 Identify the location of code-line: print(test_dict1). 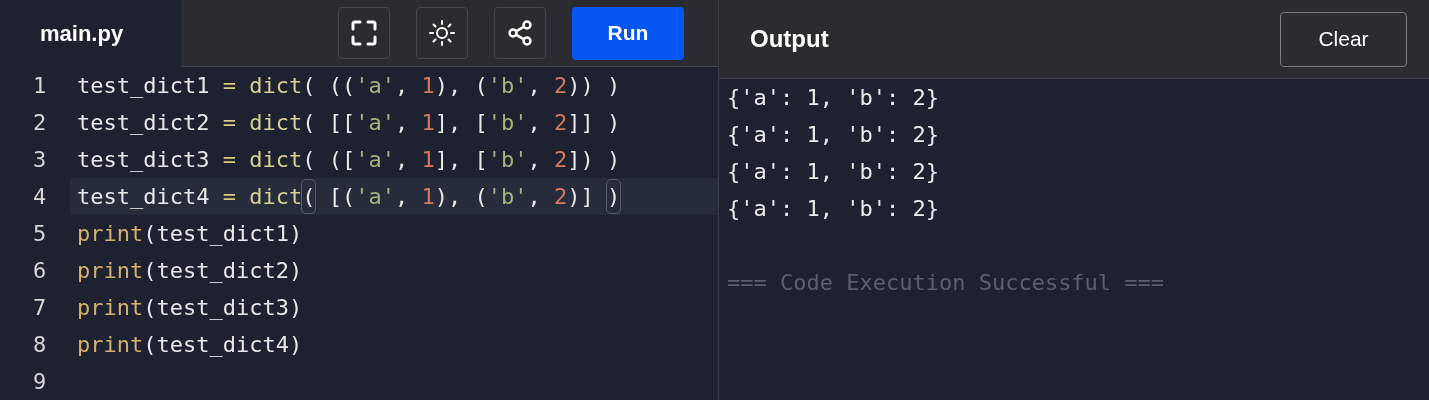
(190, 234).